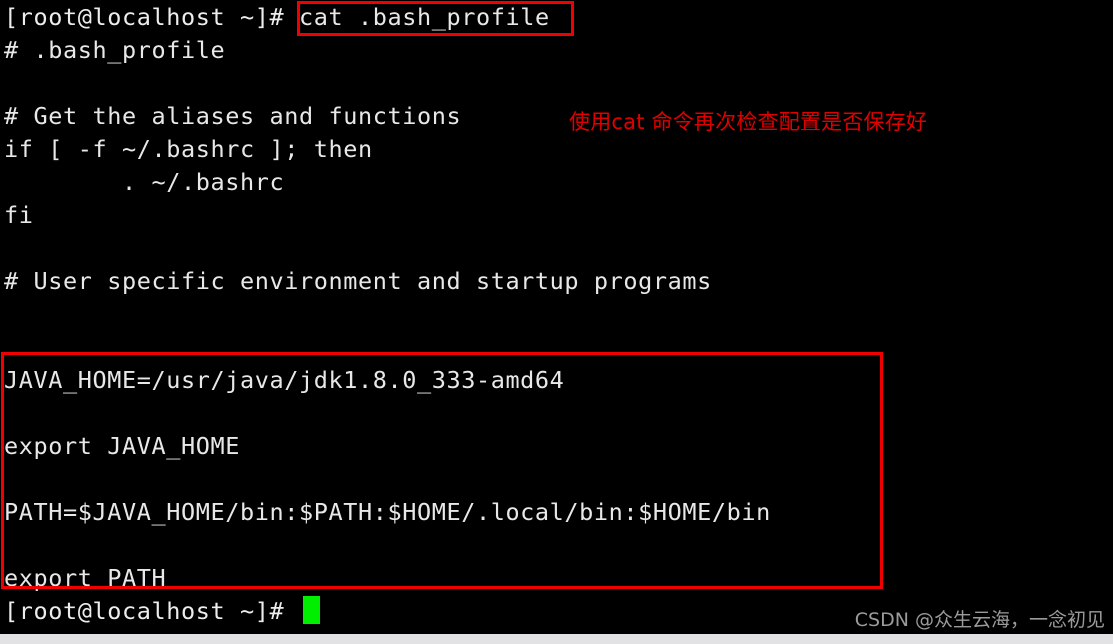 Image resolution: width=1113 pixels, height=644 pixels. What do you see at coordinates (748, 122) in the screenshot?
I see `annotation-note-text: 使用cat 命令再次检查配置是否保存好` at bounding box center [748, 122].